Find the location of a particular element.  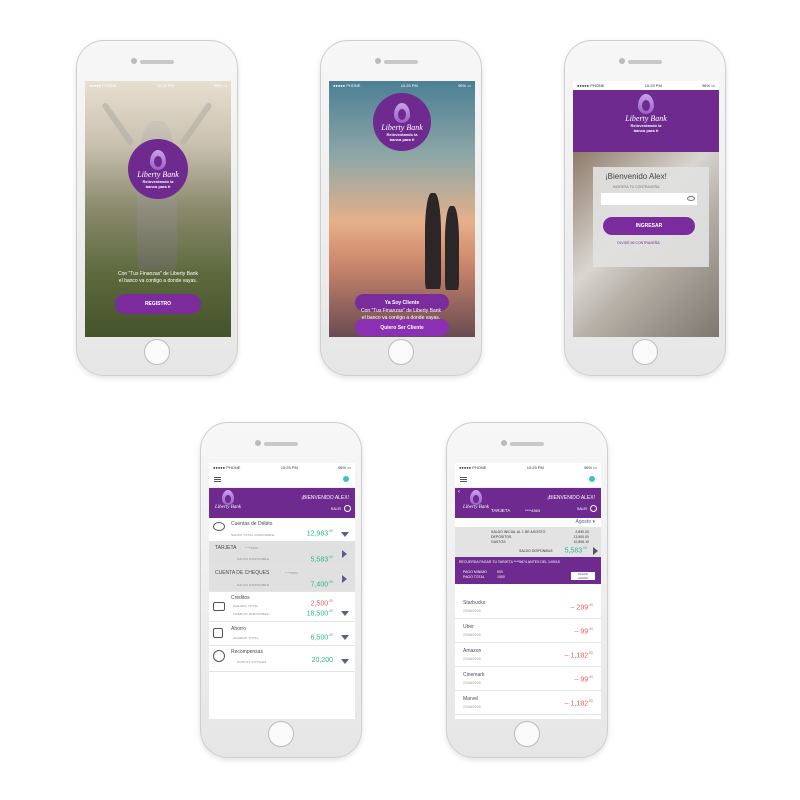

initial-balance-label: SALDO INICIAL AL 1 DE AGOSTO is located at coordinates (518, 532).